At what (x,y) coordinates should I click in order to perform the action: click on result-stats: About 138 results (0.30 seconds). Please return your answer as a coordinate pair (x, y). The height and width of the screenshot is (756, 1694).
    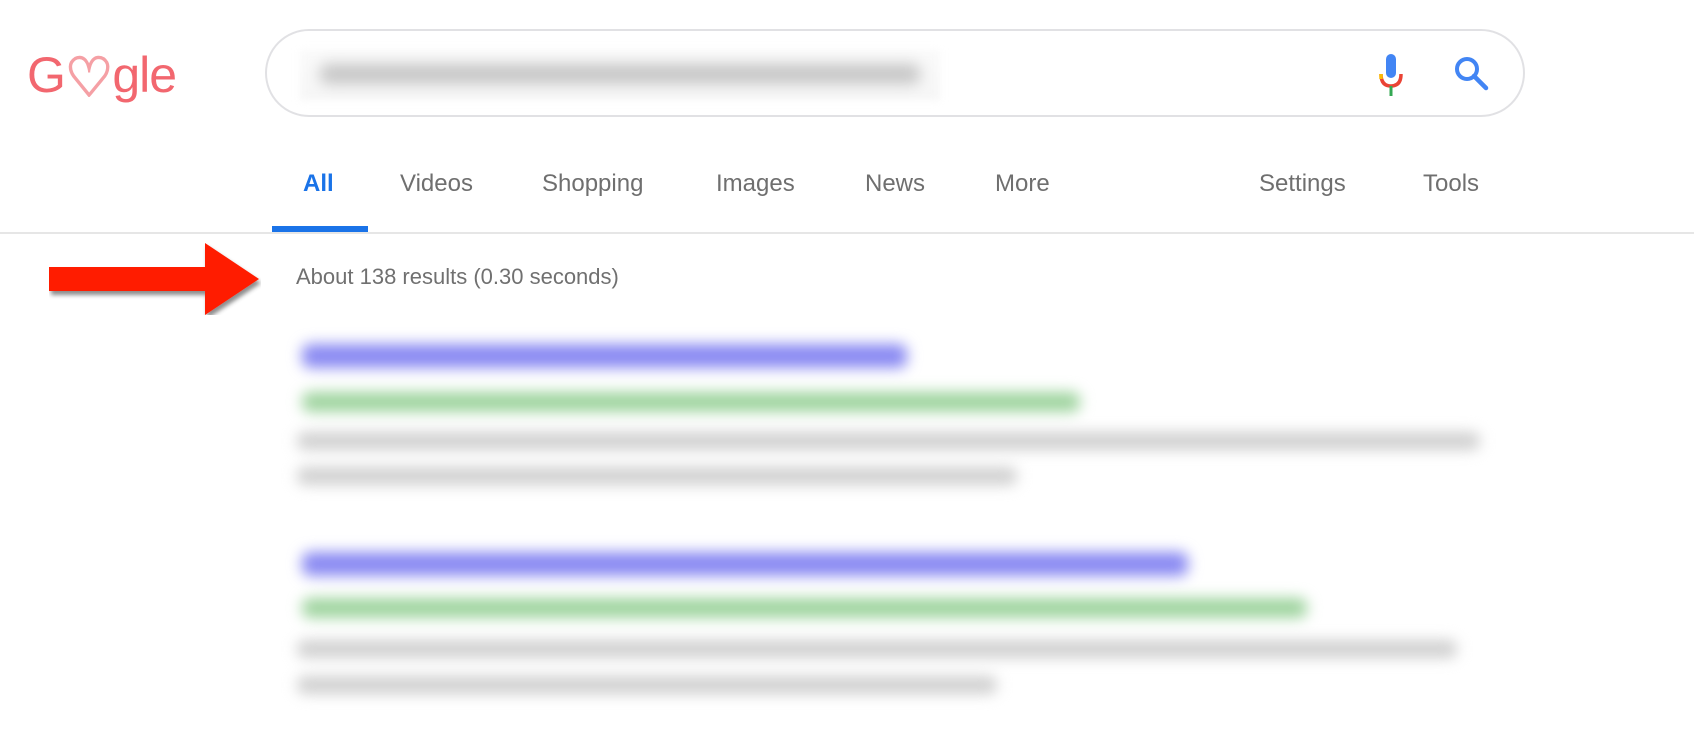
    Looking at the image, I should click on (457, 276).